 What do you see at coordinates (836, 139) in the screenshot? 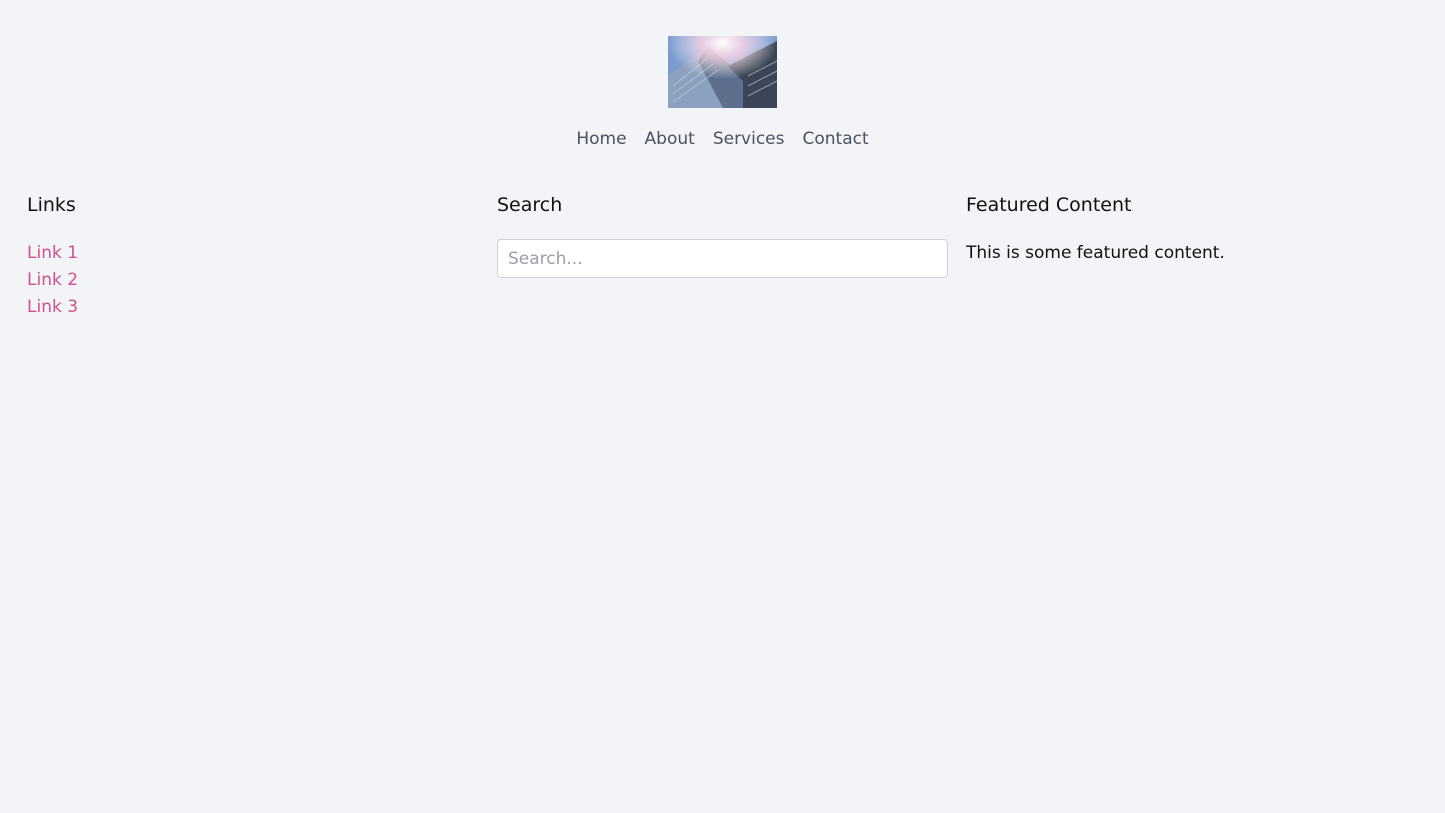
I see `nav-contact-link: Contact` at bounding box center [836, 139].